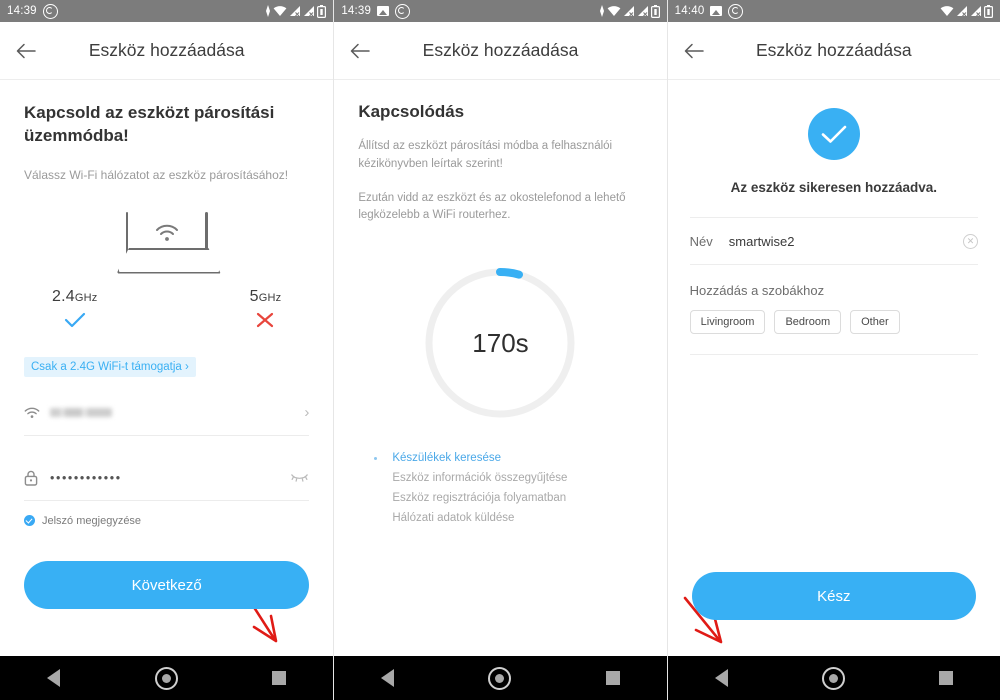 Image resolution: width=1000 pixels, height=700 pixels. I want to click on router-illustration-icon, so click(167, 242).